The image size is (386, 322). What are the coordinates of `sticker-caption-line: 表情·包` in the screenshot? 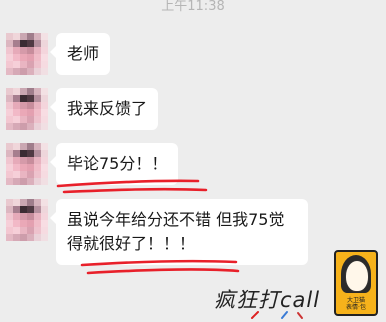 It's located at (356, 307).